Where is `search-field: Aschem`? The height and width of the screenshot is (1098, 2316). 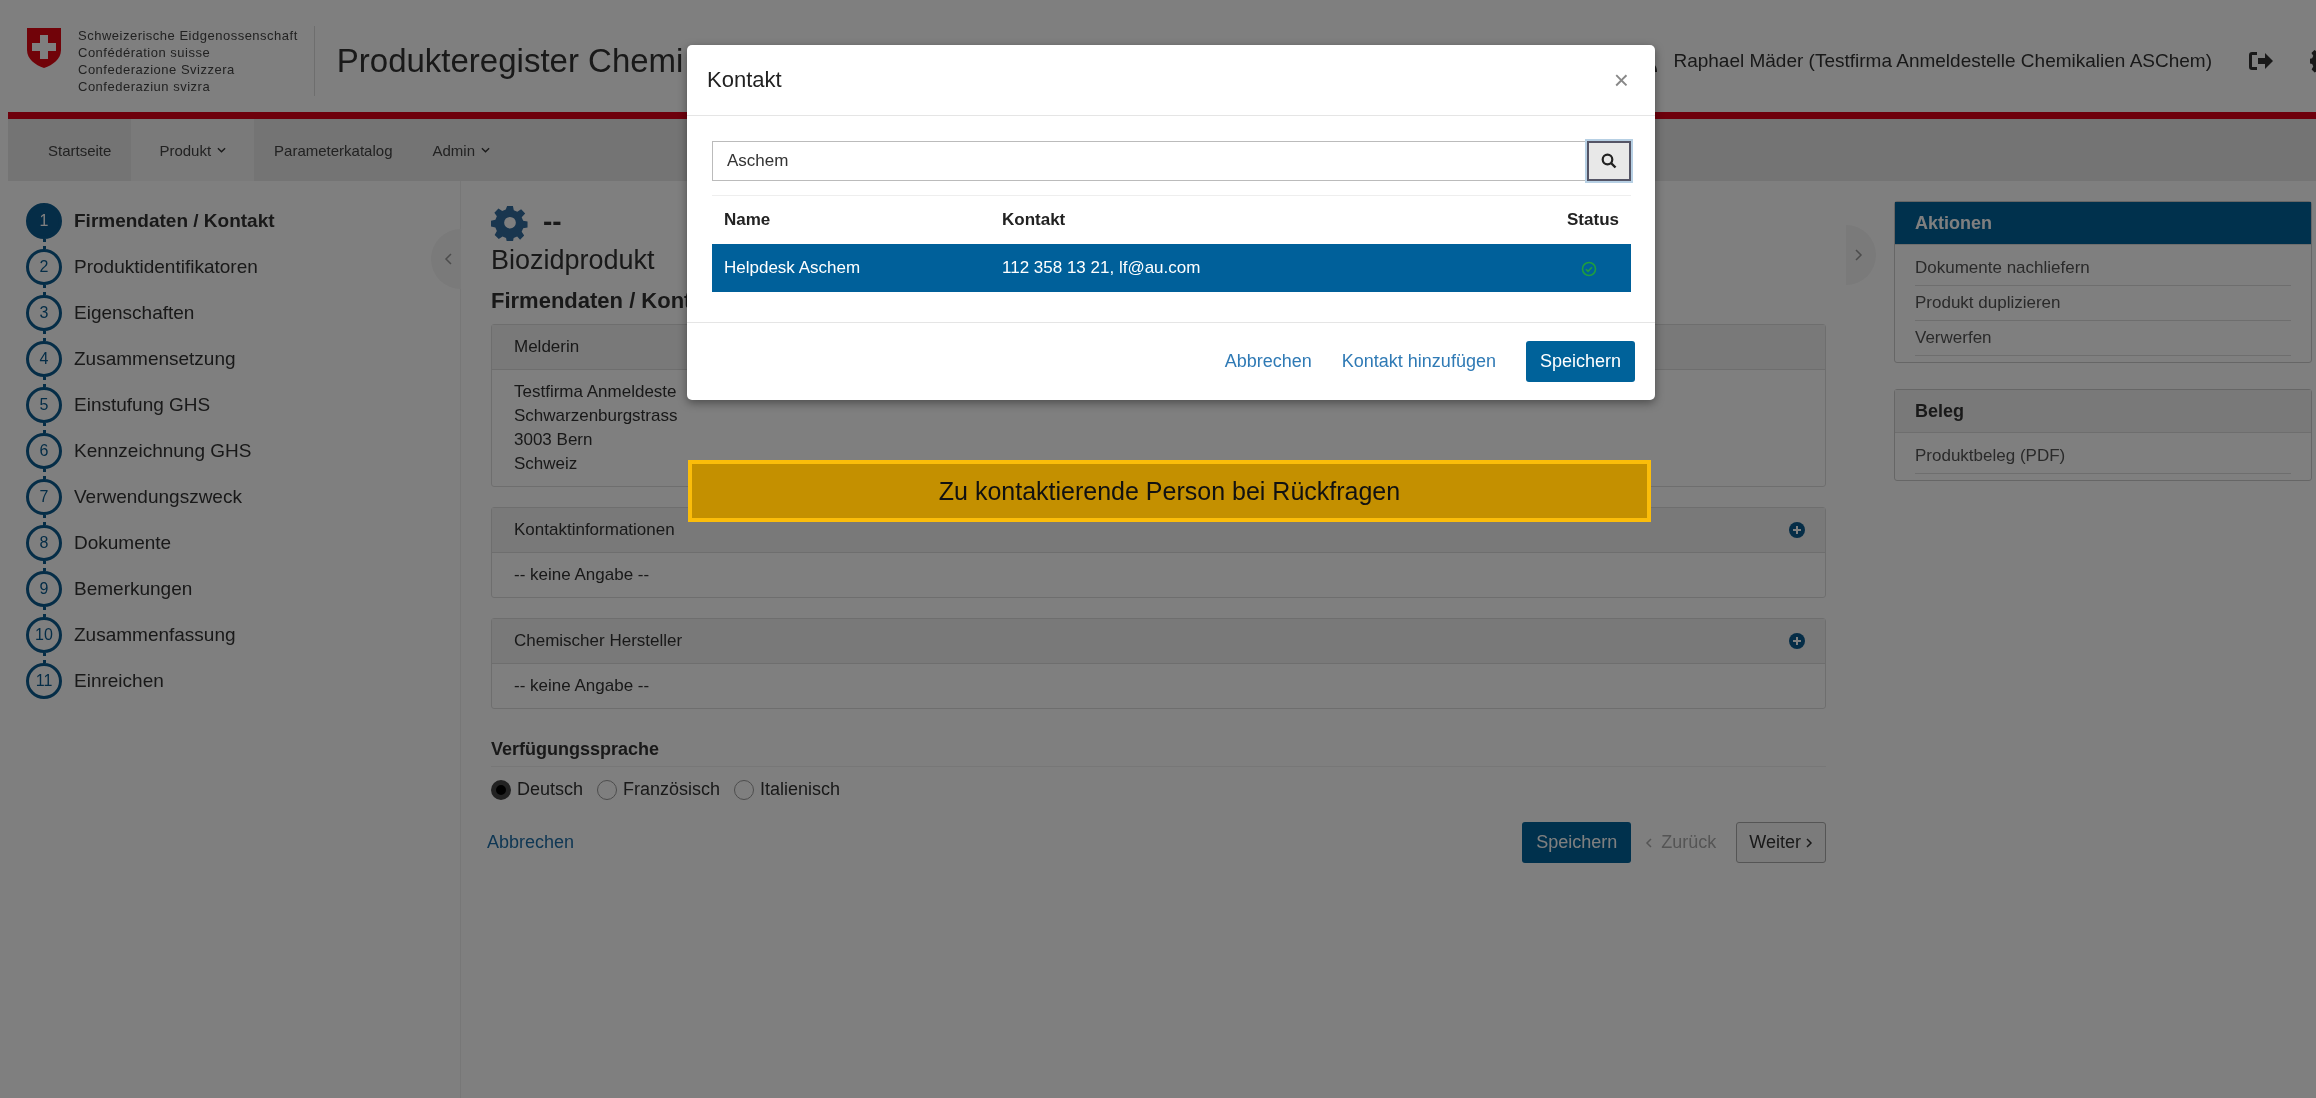
search-field: Aschem is located at coordinates (1149, 161).